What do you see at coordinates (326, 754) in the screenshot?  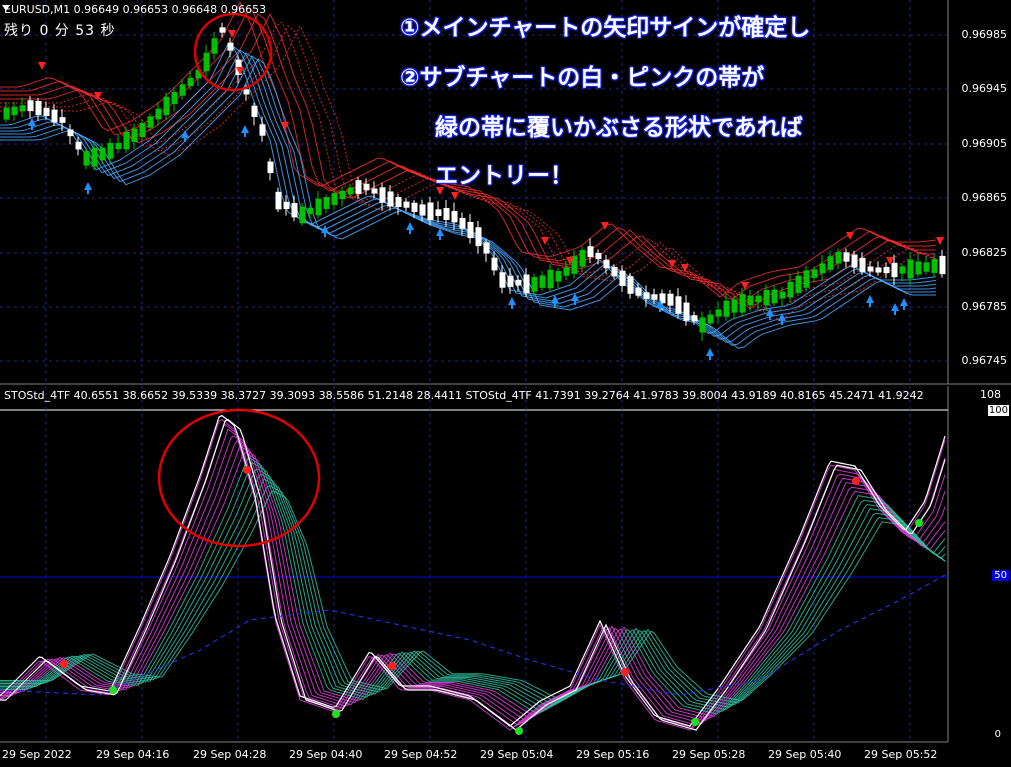 I see `time-label: 29 Sep 04:40` at bounding box center [326, 754].